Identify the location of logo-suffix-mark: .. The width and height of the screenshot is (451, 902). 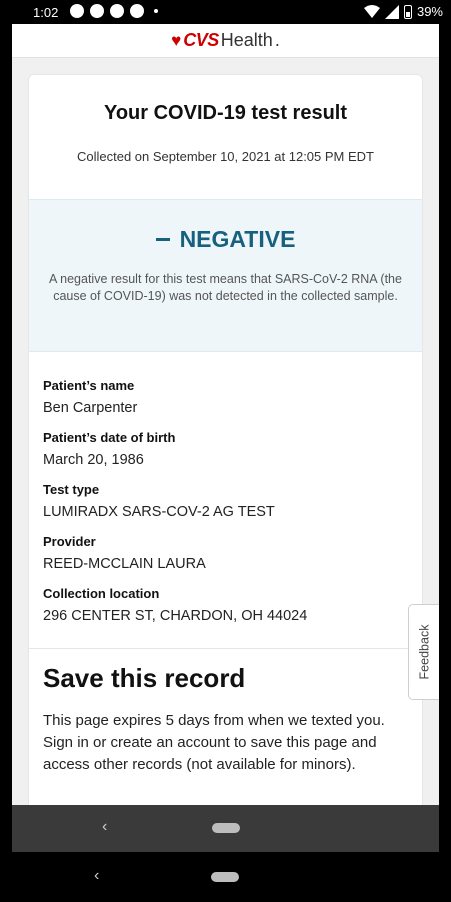
(277, 40).